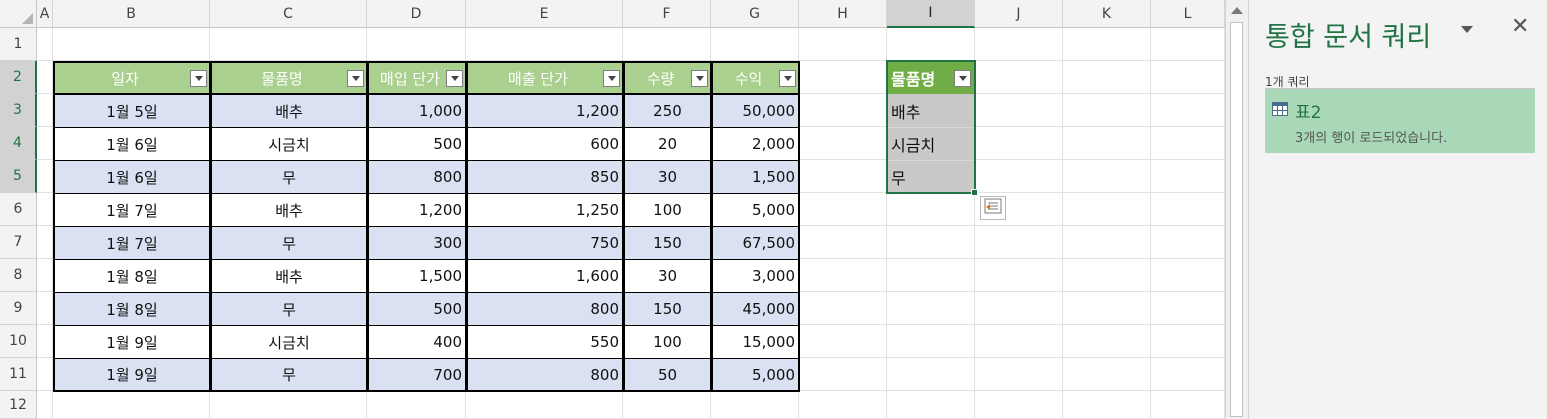 The height and width of the screenshot is (419, 1547). Describe the element at coordinates (288, 14) in the screenshot. I see `column-header-c: C` at that location.